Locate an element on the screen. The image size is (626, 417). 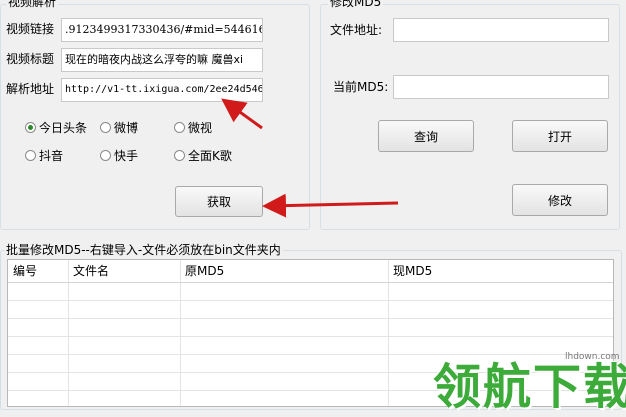
annotation-arrows is located at coordinates (310, 158).